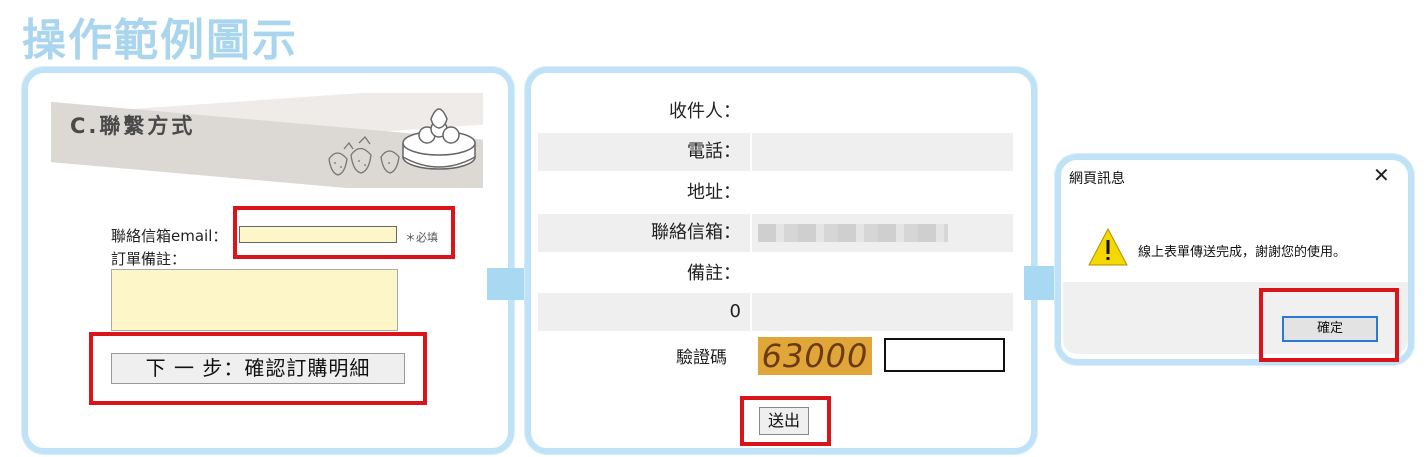 The width and height of the screenshot is (1426, 457). I want to click on order-note-textarea, so click(254, 300).